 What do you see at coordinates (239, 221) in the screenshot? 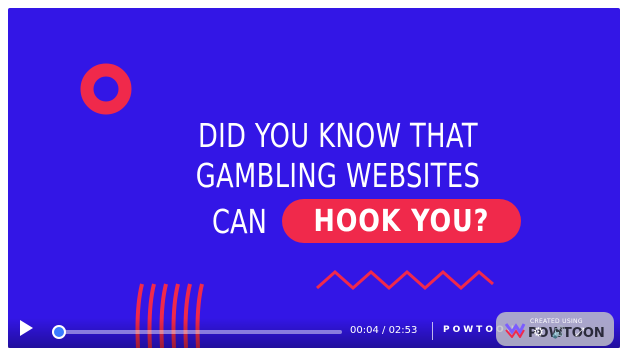
I see `headline-prefix: CAN` at bounding box center [239, 221].